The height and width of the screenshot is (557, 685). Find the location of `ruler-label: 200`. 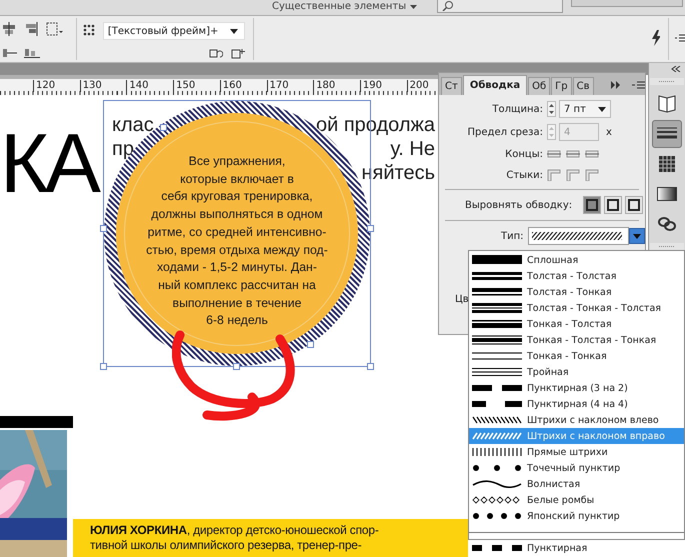

ruler-label: 200 is located at coordinates (417, 86).